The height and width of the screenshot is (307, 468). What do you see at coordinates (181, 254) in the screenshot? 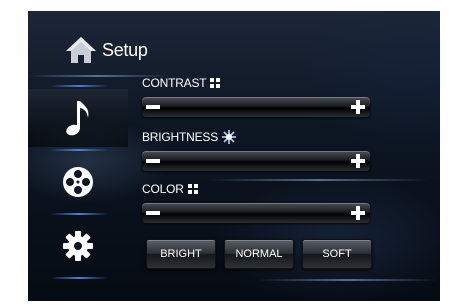
I see `bright-button: BRIGHT` at bounding box center [181, 254].